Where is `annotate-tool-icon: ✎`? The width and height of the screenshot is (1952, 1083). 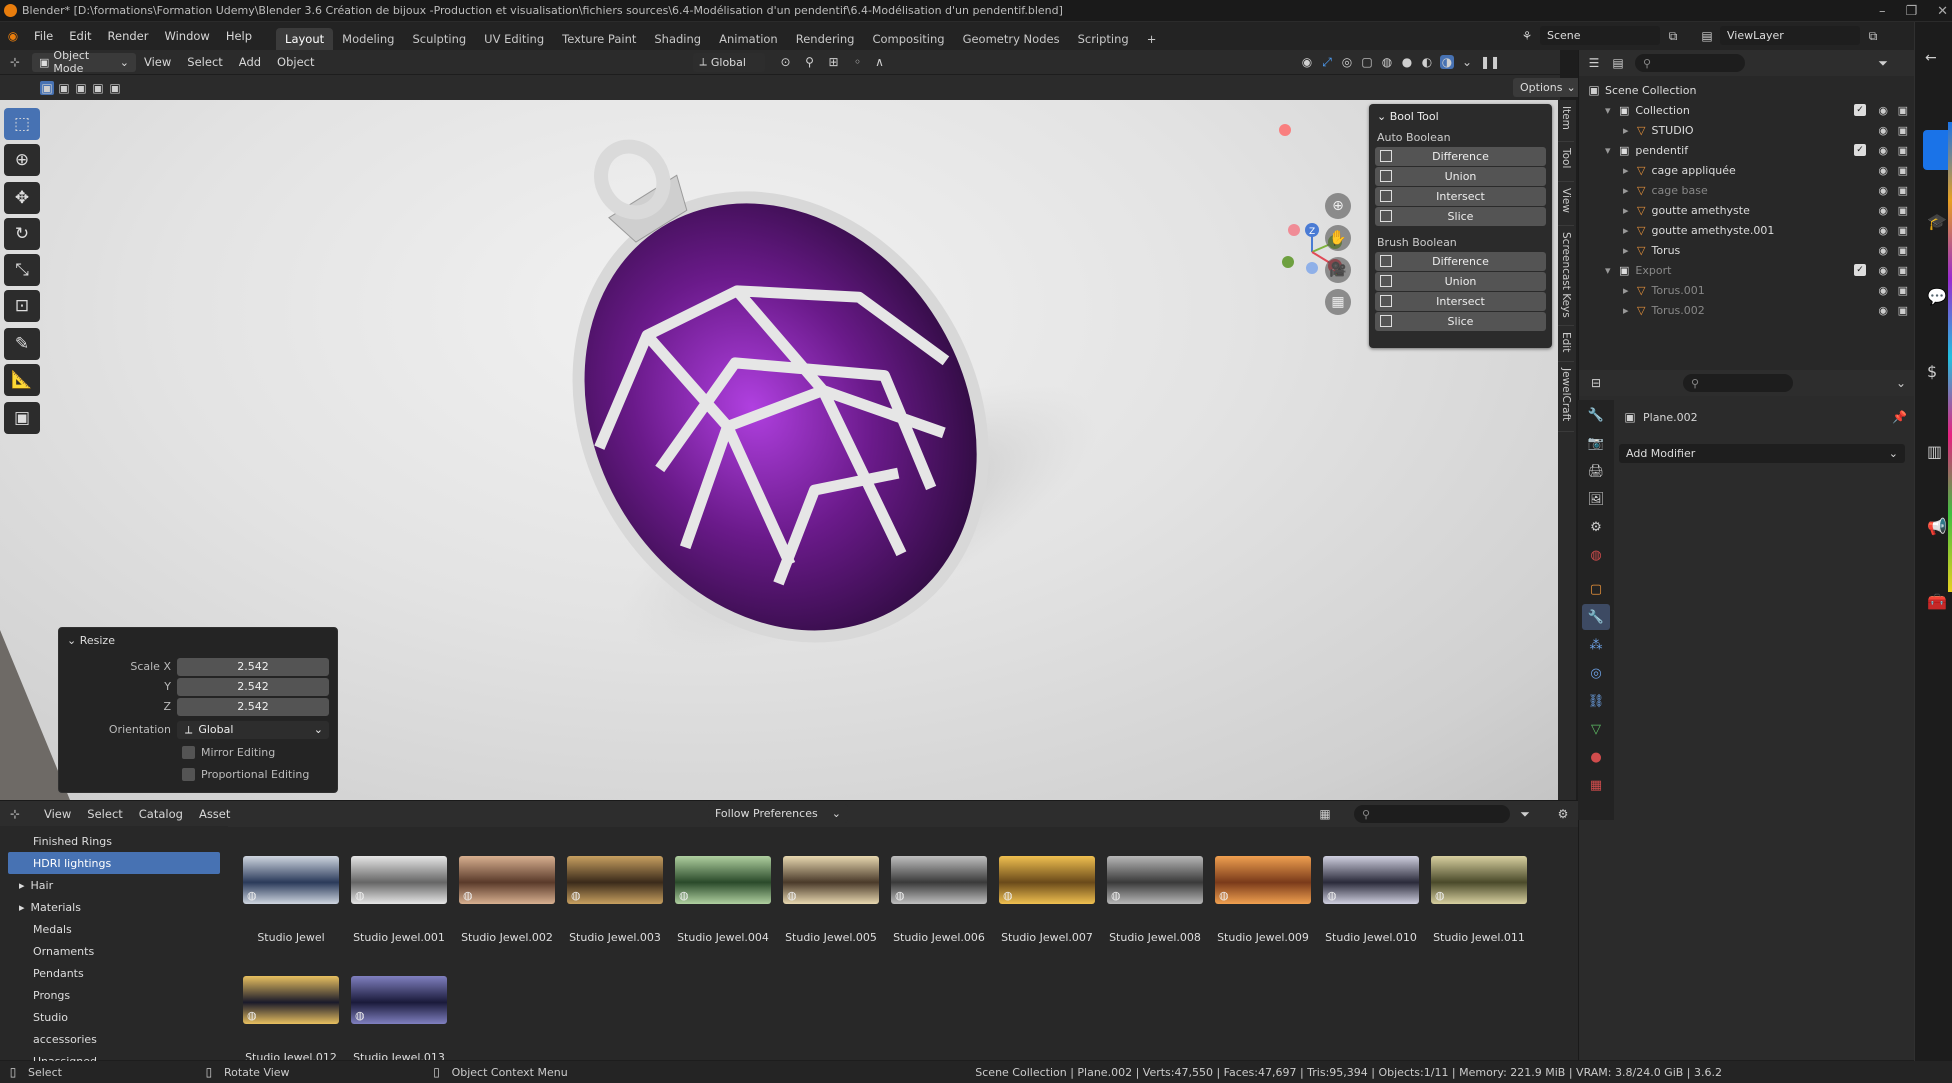
annotate-tool-icon: ✎ is located at coordinates (22, 344).